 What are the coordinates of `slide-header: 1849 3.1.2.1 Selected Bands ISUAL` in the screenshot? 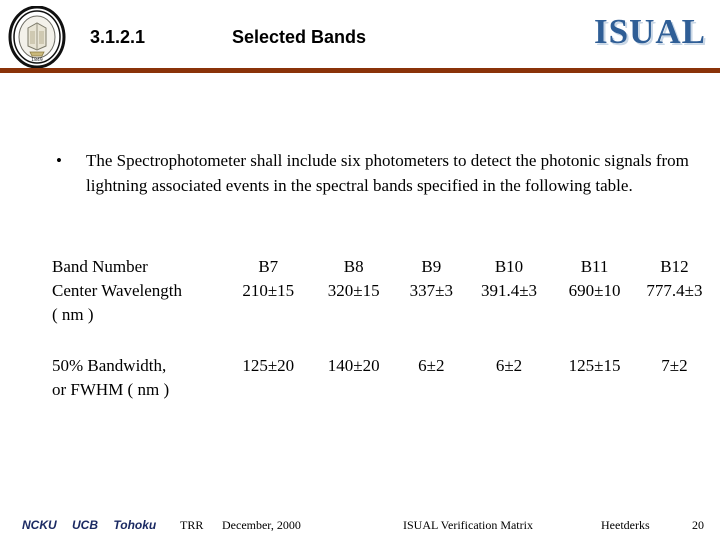 It's located at (360, 36).